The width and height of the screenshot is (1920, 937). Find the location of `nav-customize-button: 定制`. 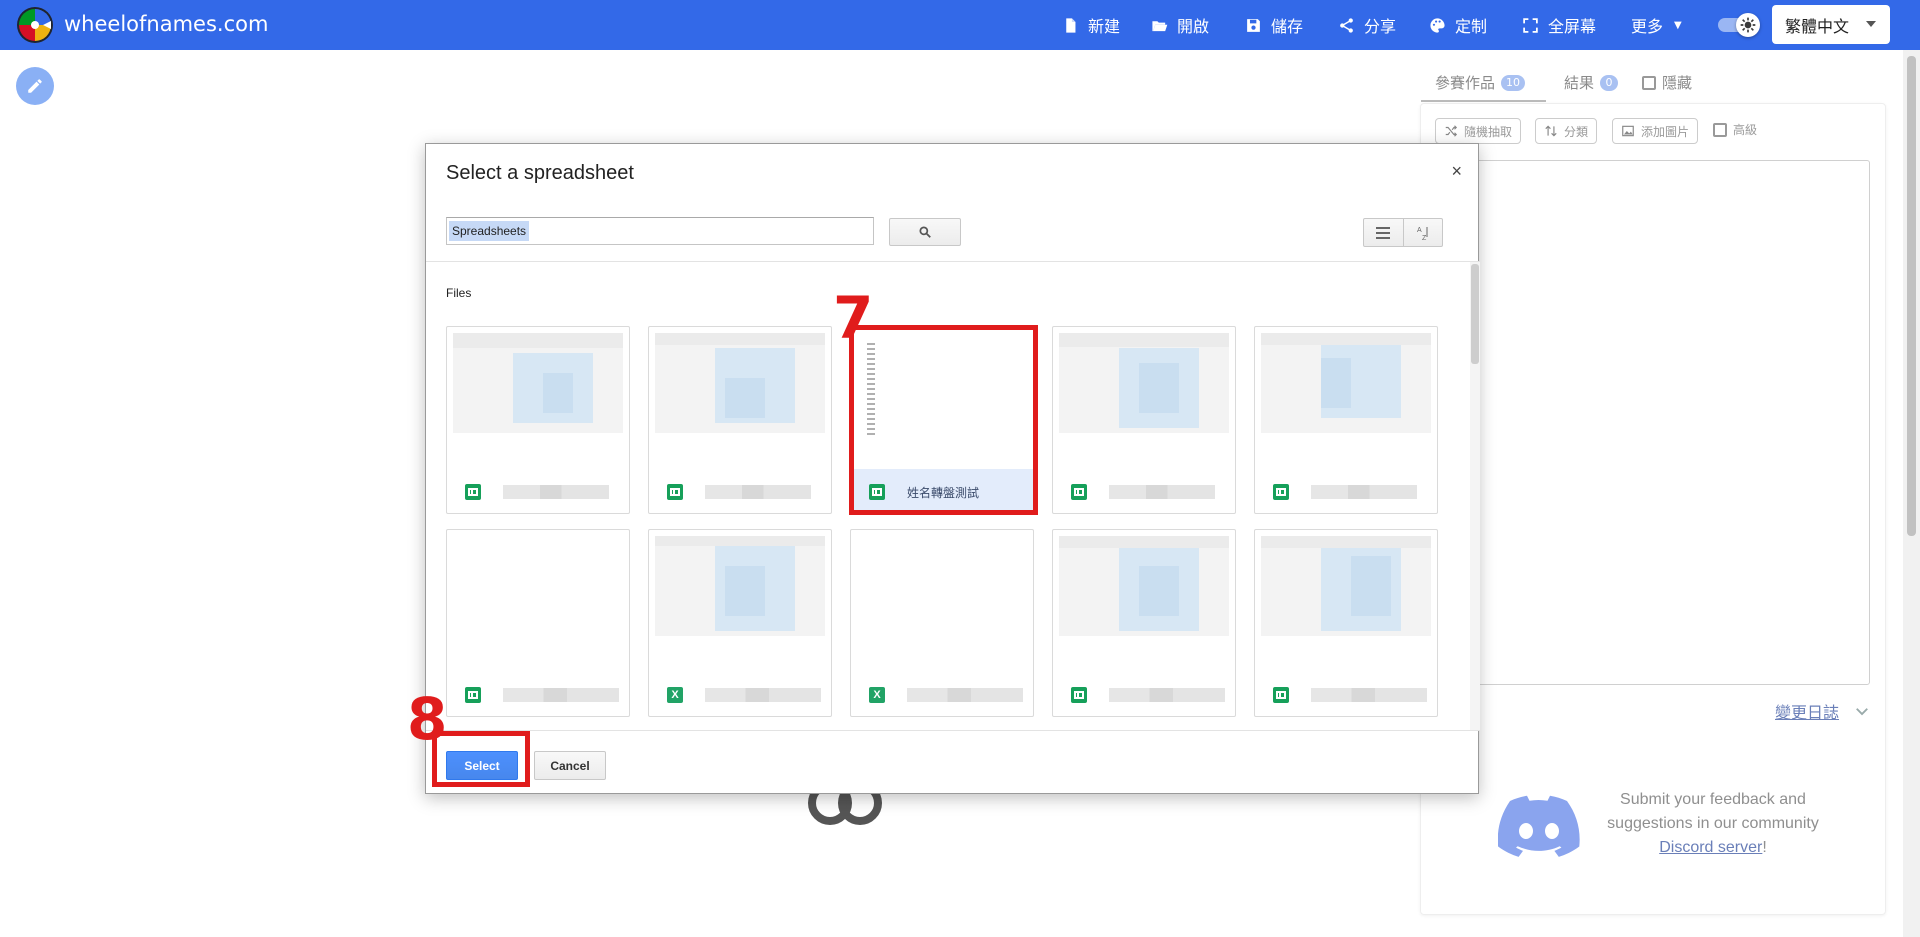

nav-customize-button: 定制 is located at coordinates (1458, 25).